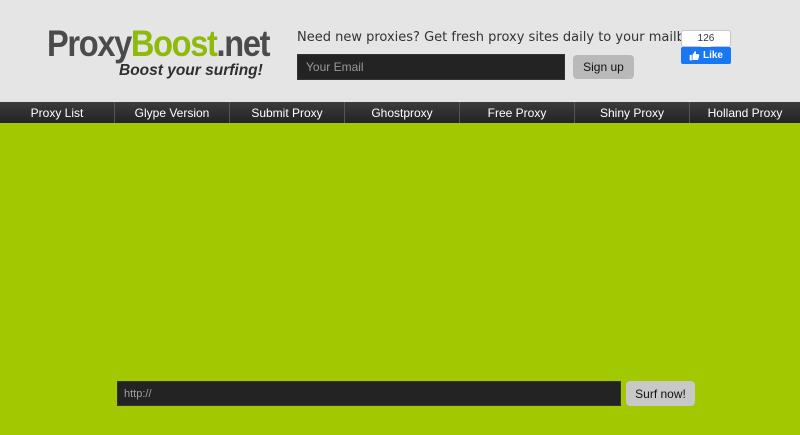 The image size is (800, 435). Describe the element at coordinates (517, 112) in the screenshot. I see `nav-item-free-proxy: Free Proxy` at that location.